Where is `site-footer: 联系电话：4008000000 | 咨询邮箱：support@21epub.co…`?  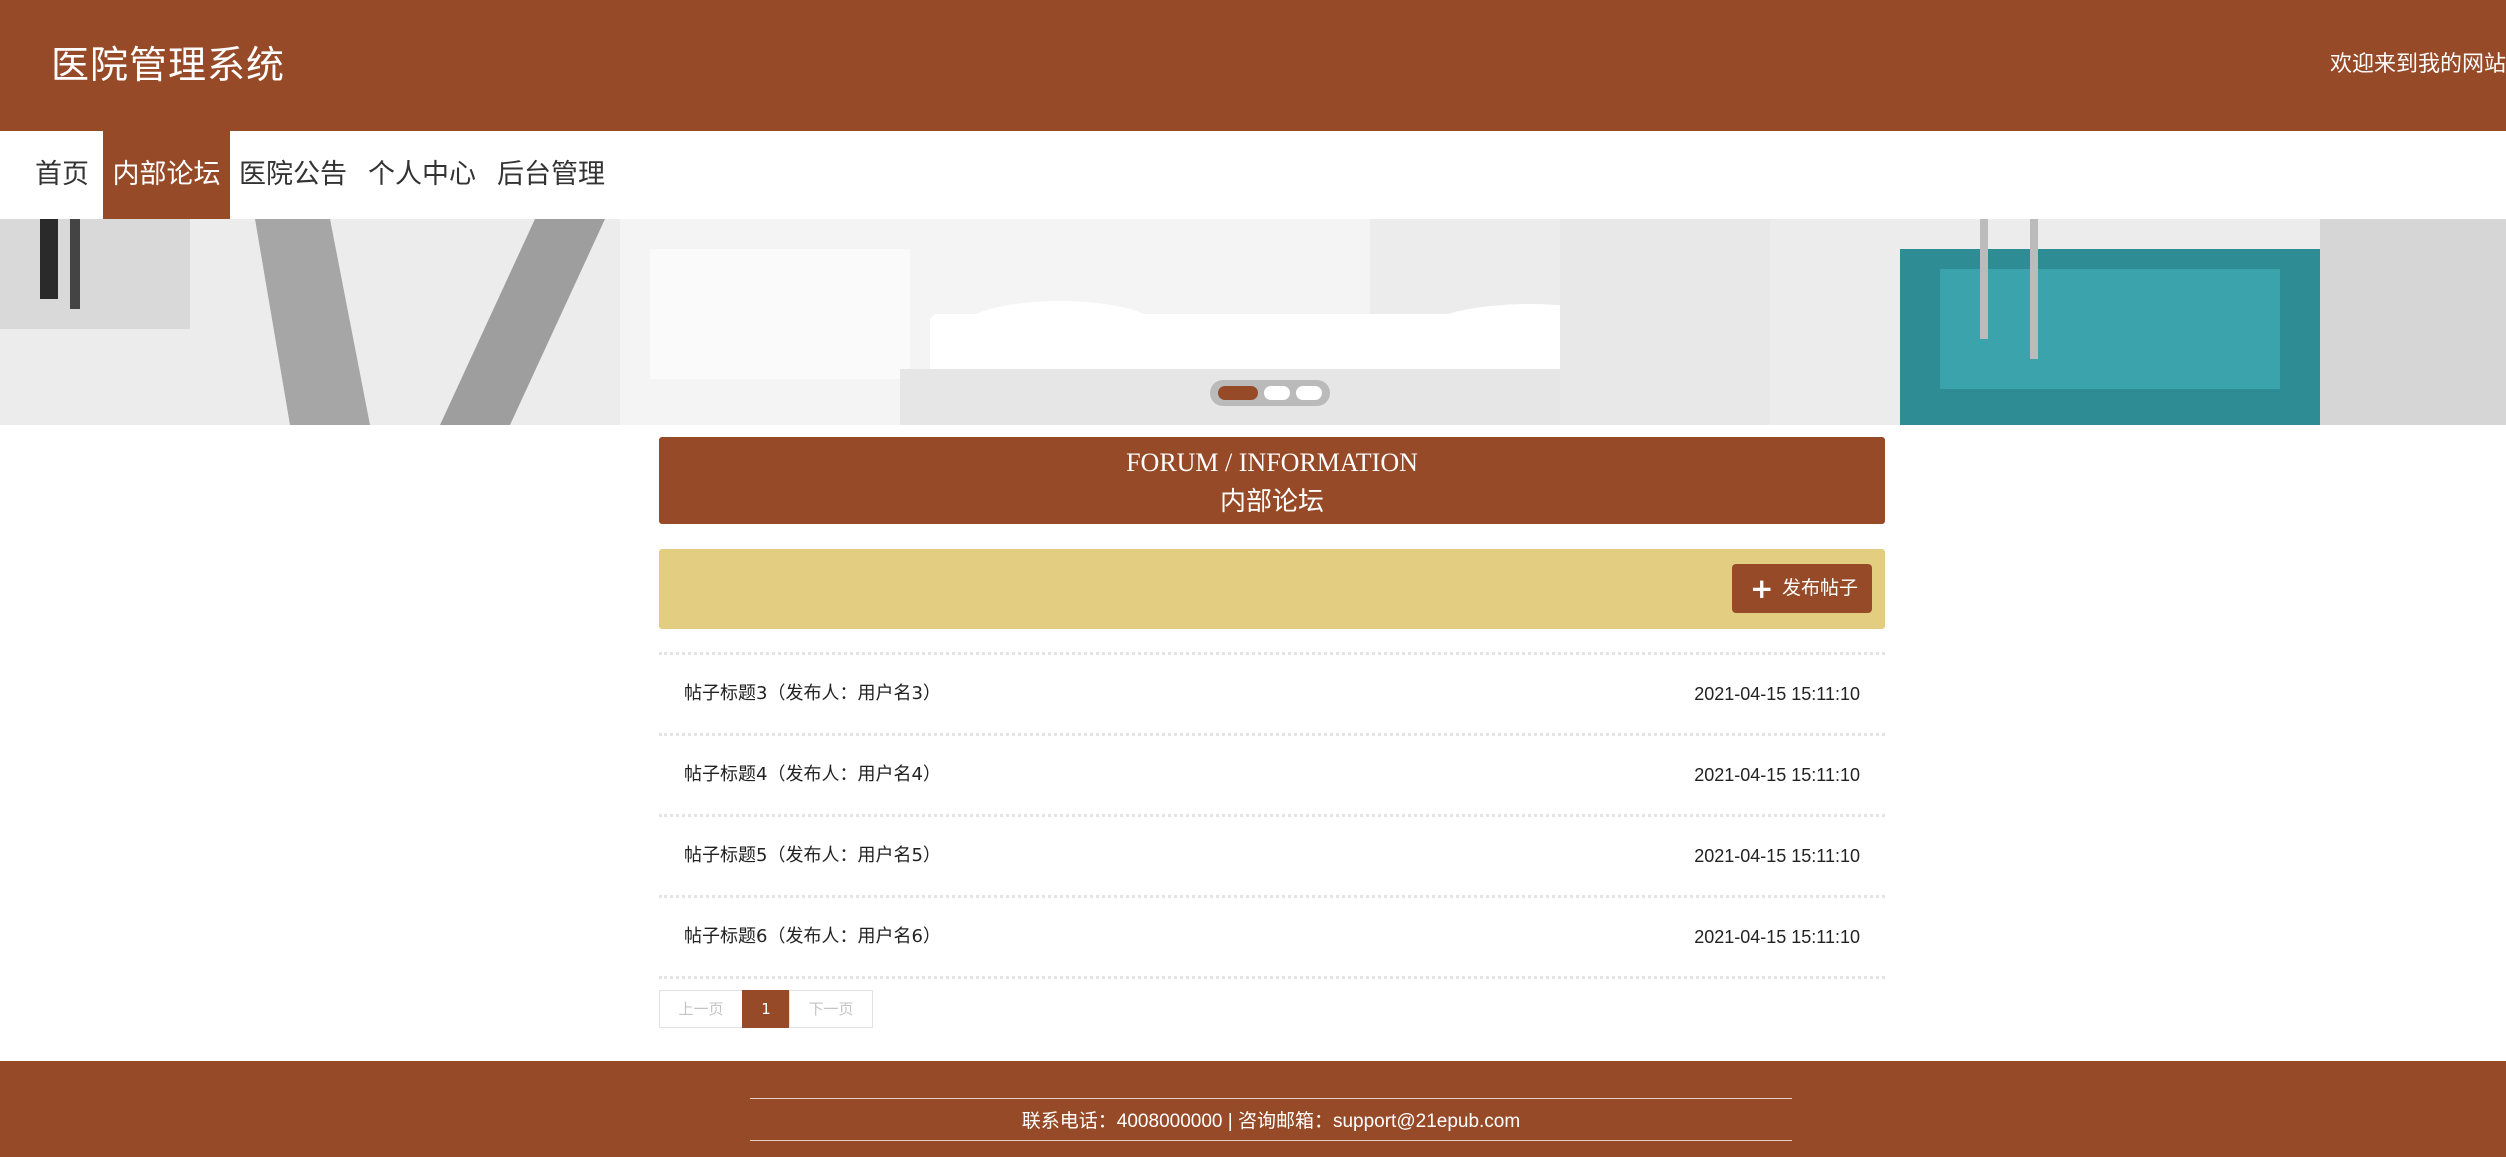
site-footer: 联系电话：4008000000 | 咨询邮箱：support@21epub.co… is located at coordinates (1253, 1109).